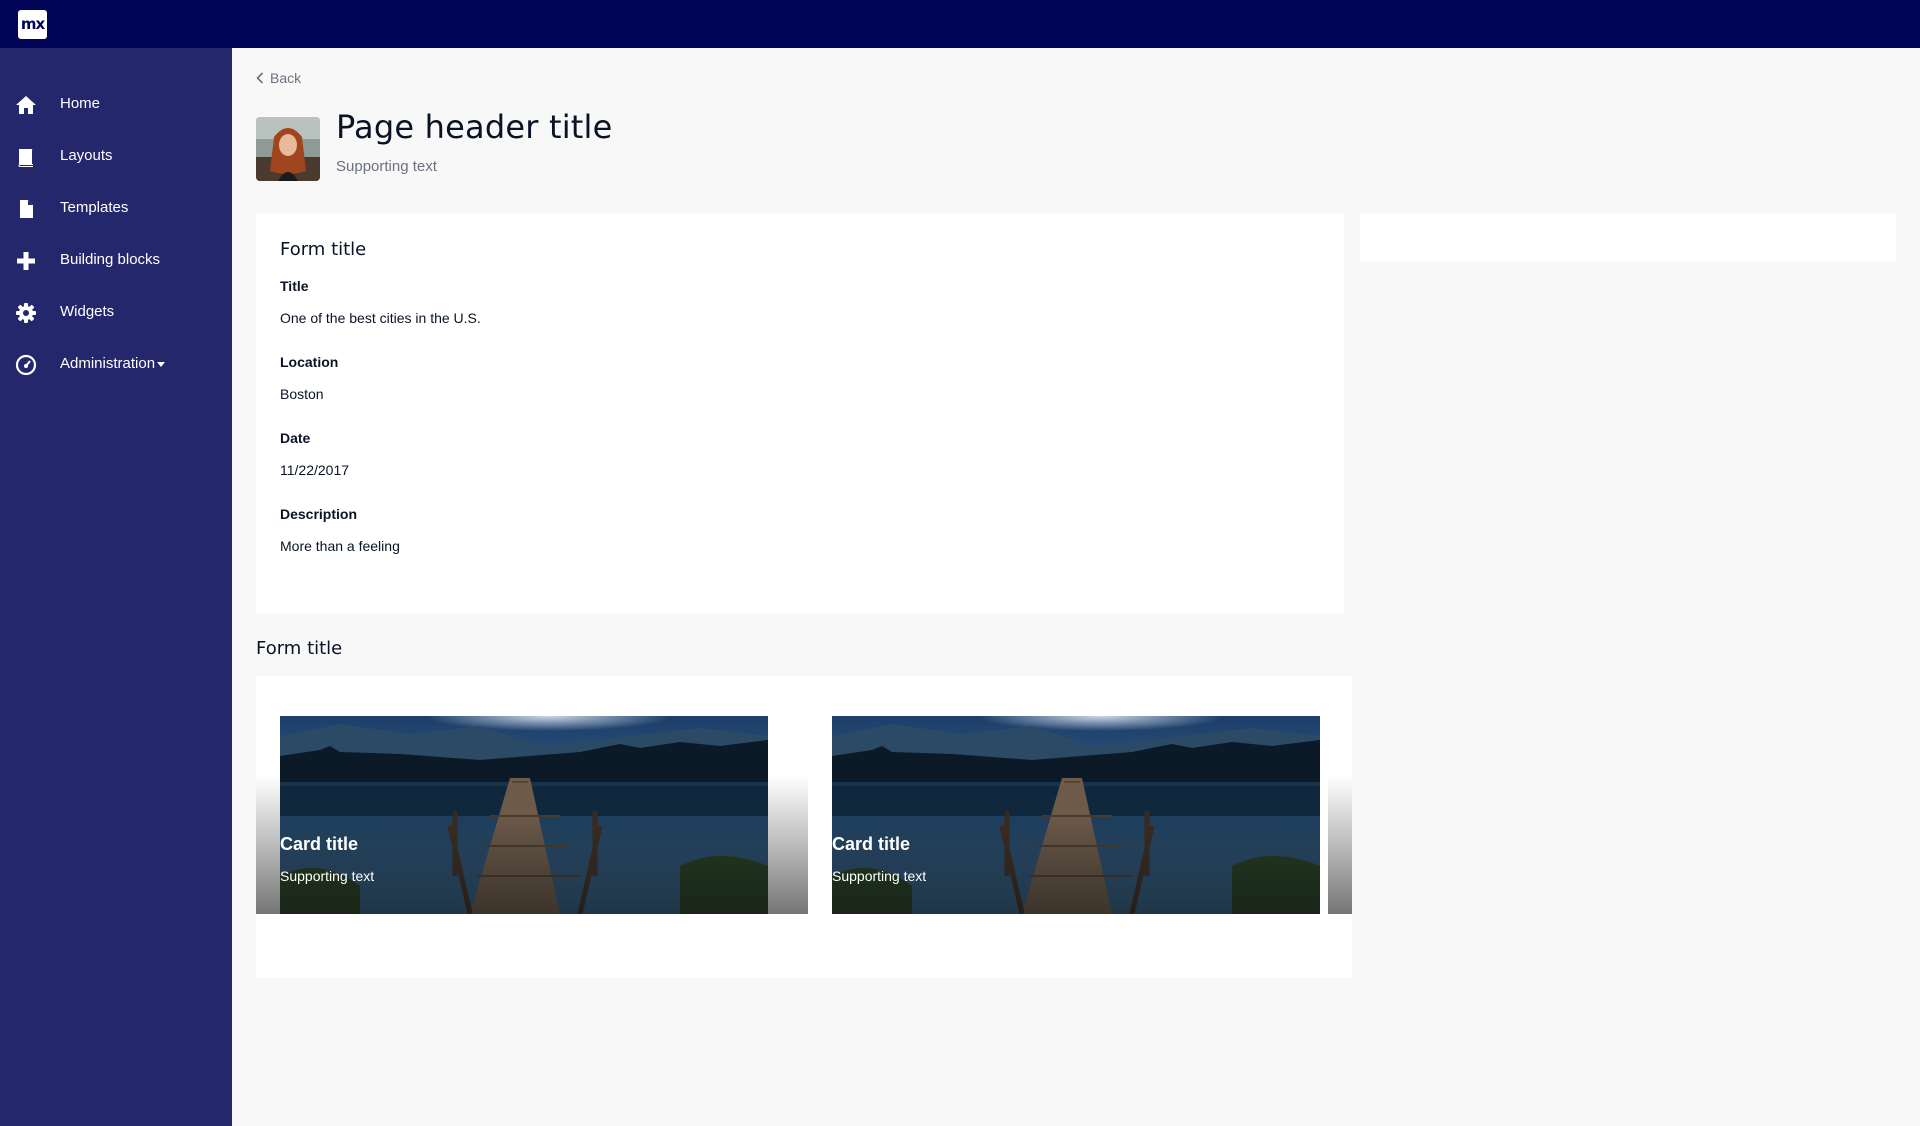 This screenshot has height=1126, width=1920. I want to click on top-bar: mx, so click(960, 24).